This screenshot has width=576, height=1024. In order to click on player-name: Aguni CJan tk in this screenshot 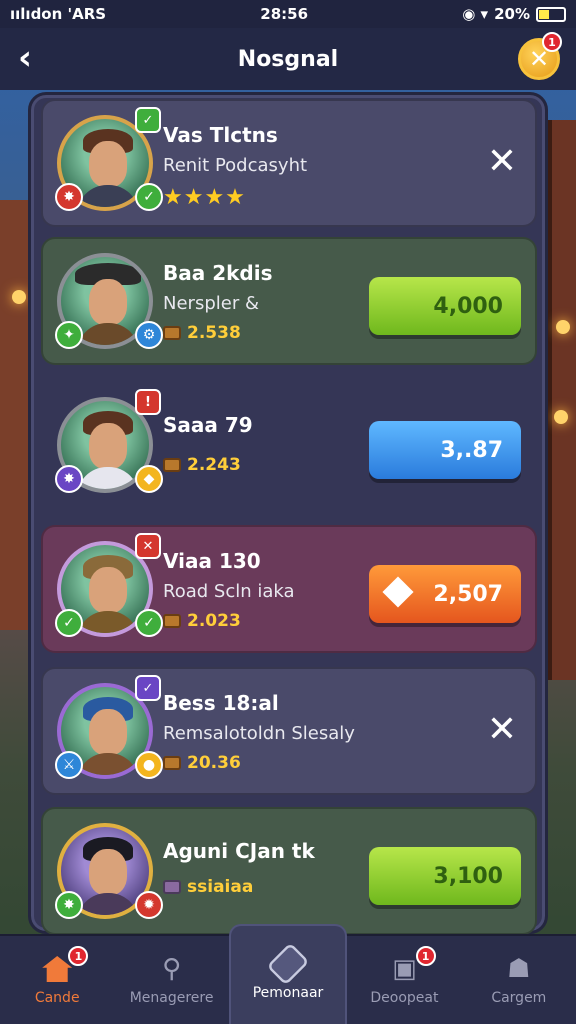, I will do `click(239, 851)`.